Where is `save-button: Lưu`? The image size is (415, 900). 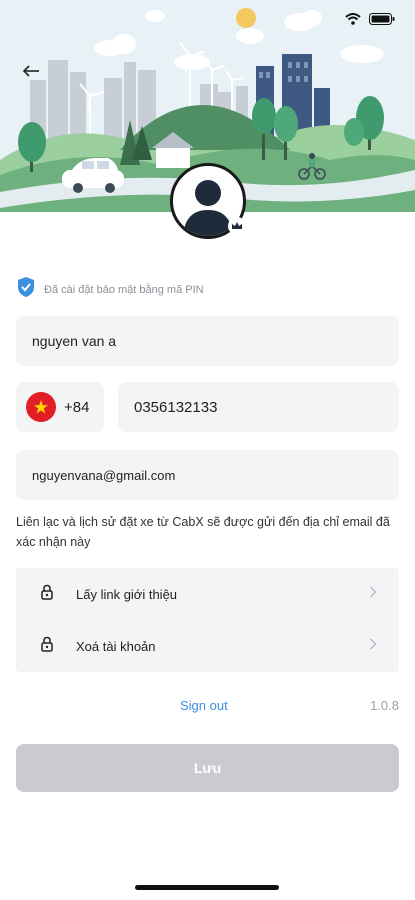 save-button: Lưu is located at coordinates (207, 768).